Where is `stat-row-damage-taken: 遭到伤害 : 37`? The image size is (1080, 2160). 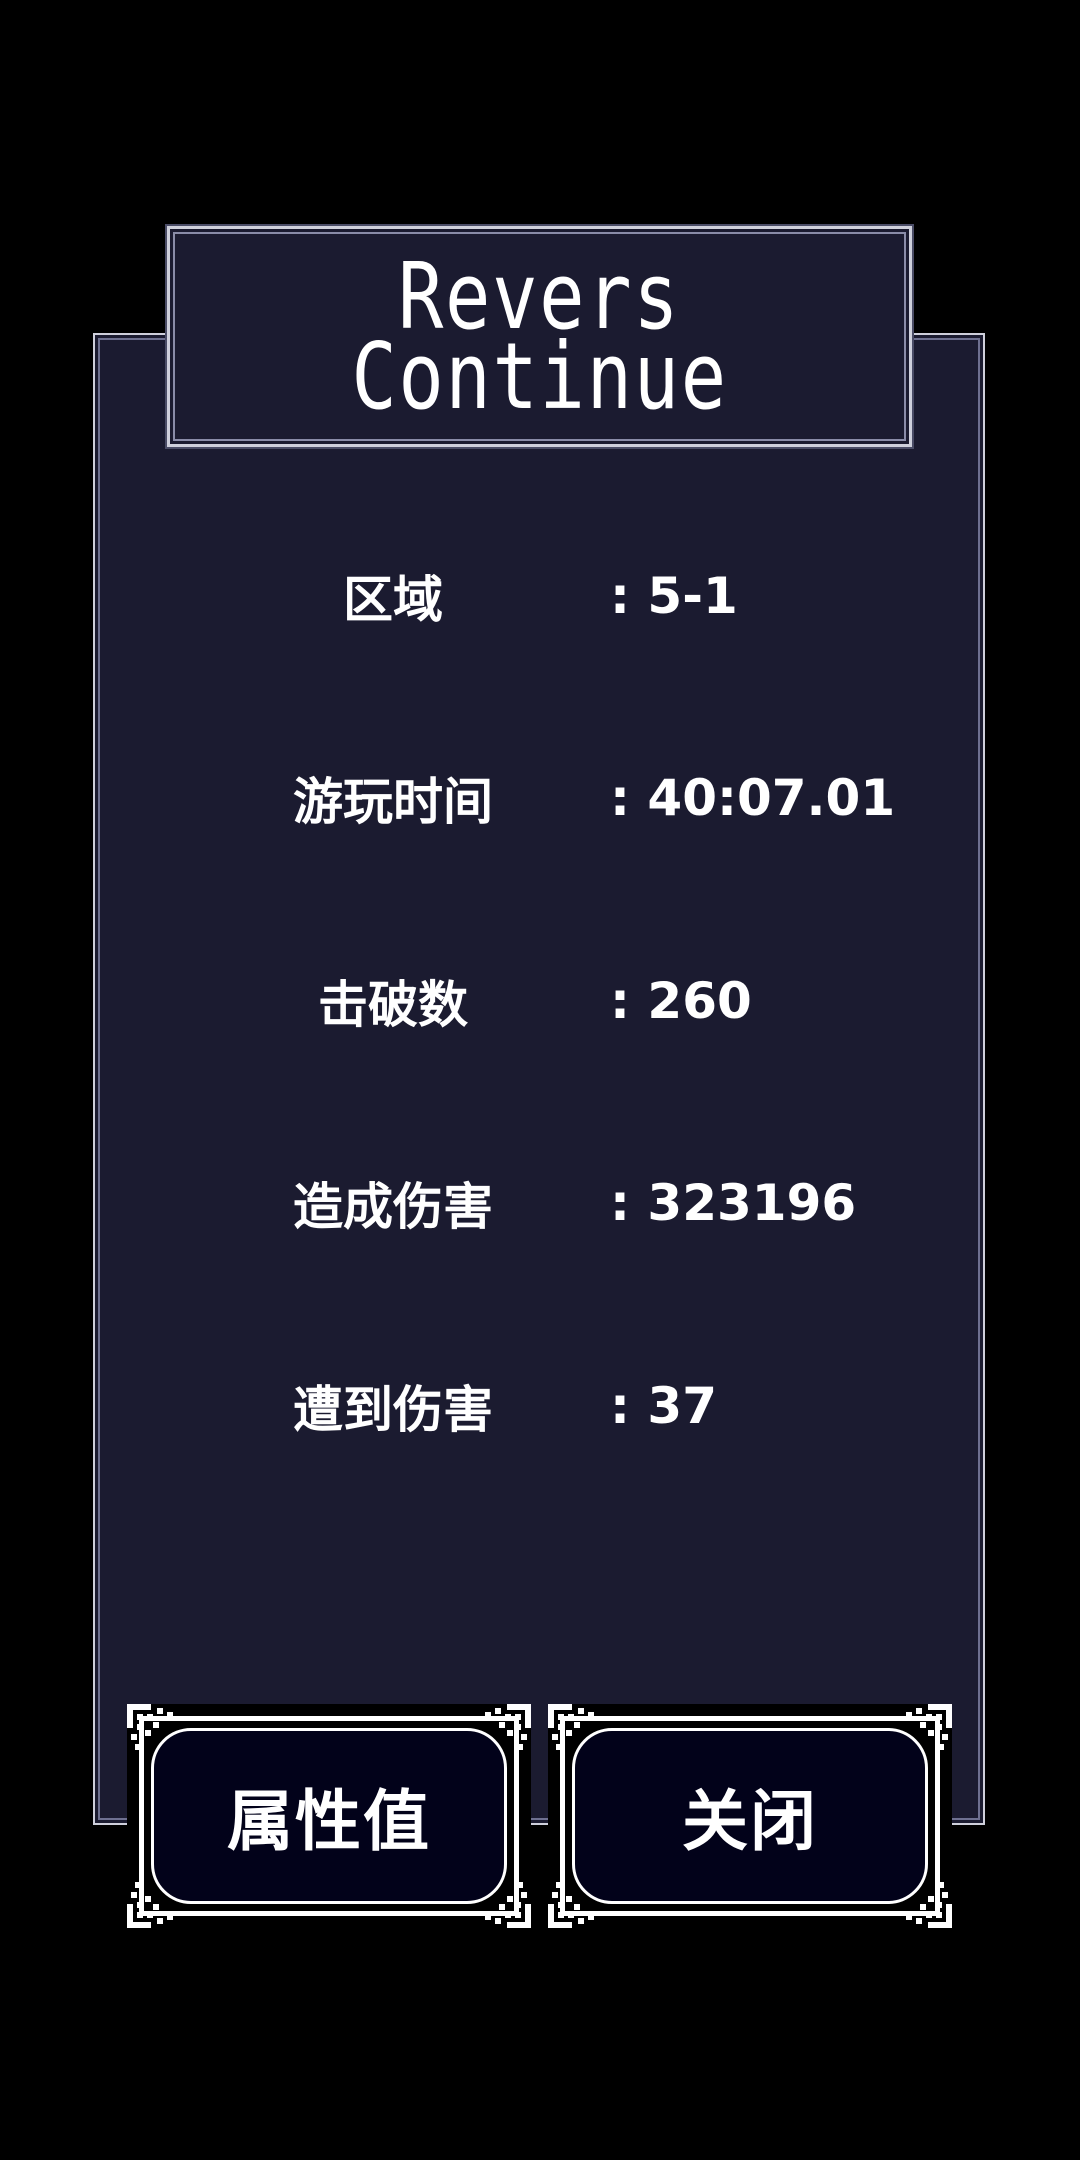
stat-row-damage-taken: 遭到伤害 : 37 is located at coordinates (539, 1406).